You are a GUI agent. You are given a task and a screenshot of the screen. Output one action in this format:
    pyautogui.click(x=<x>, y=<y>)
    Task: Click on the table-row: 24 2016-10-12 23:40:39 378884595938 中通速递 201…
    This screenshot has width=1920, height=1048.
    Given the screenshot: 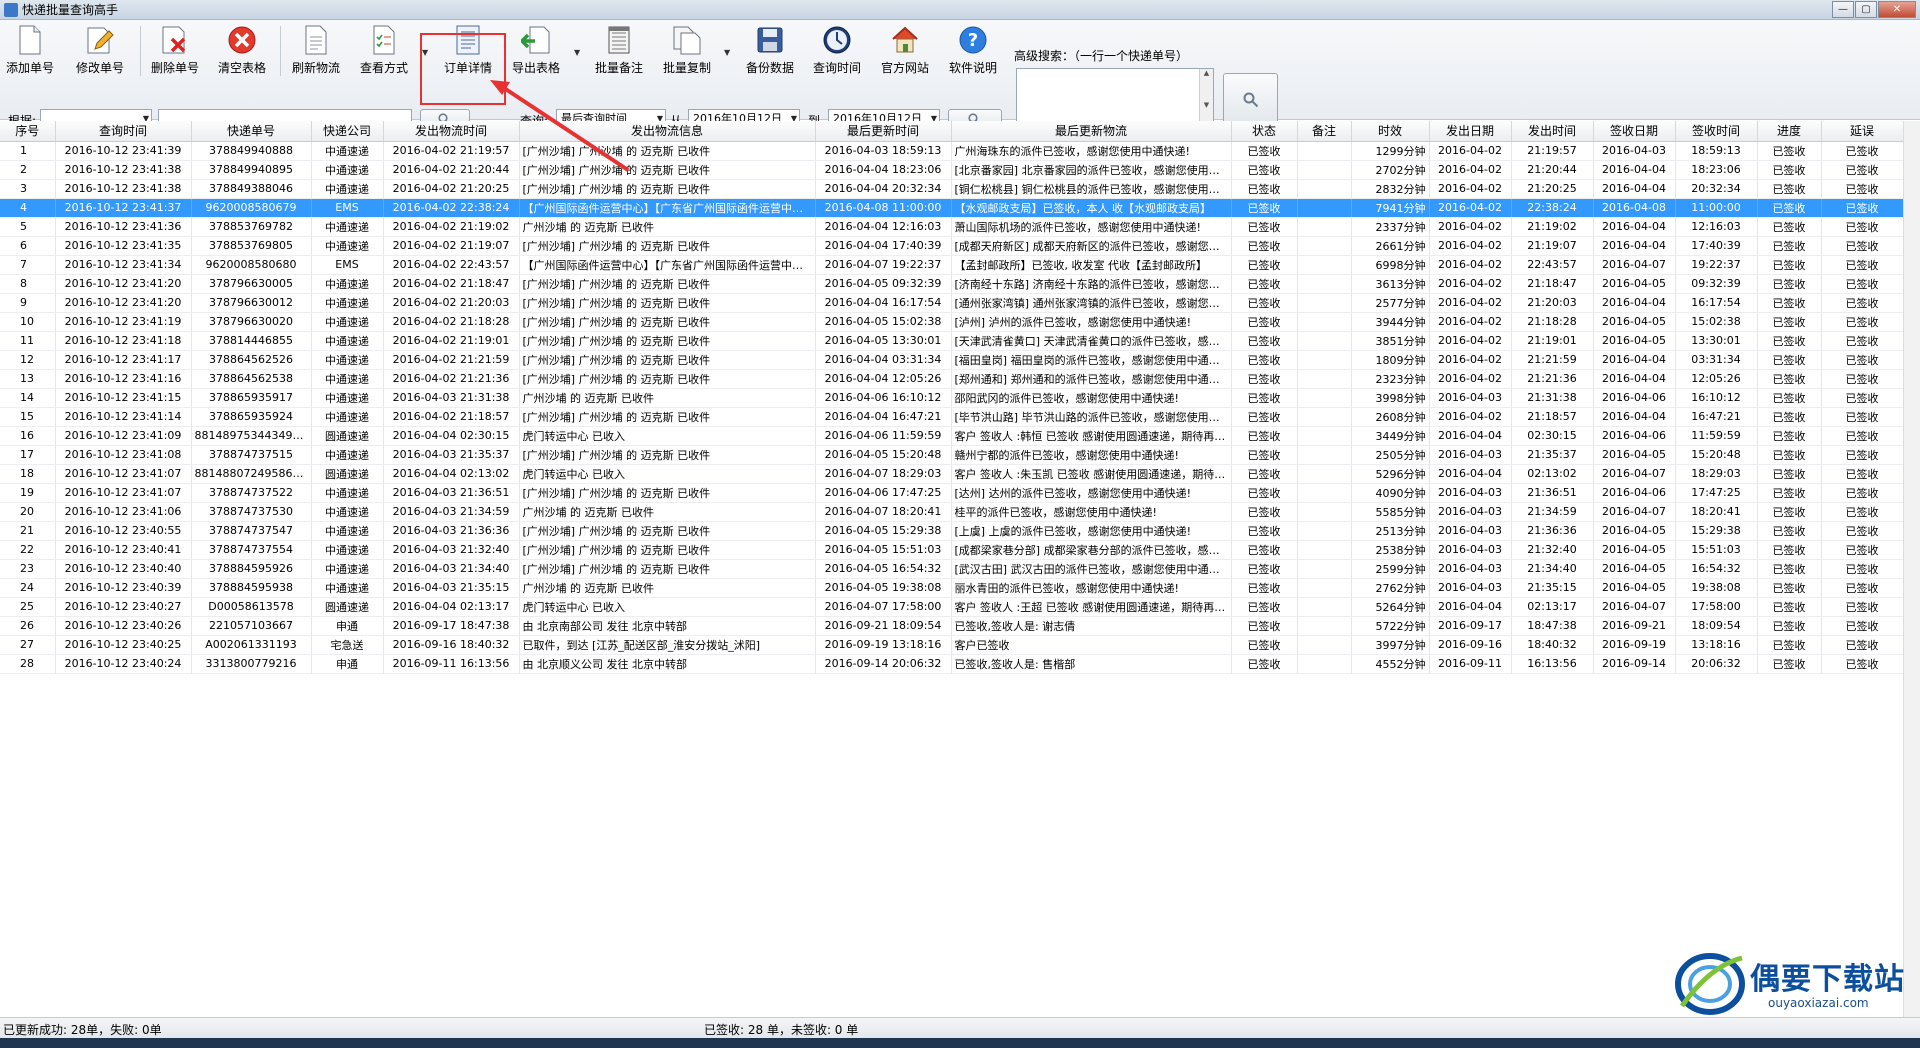 What is the action you would take?
    pyautogui.click(x=952, y=588)
    